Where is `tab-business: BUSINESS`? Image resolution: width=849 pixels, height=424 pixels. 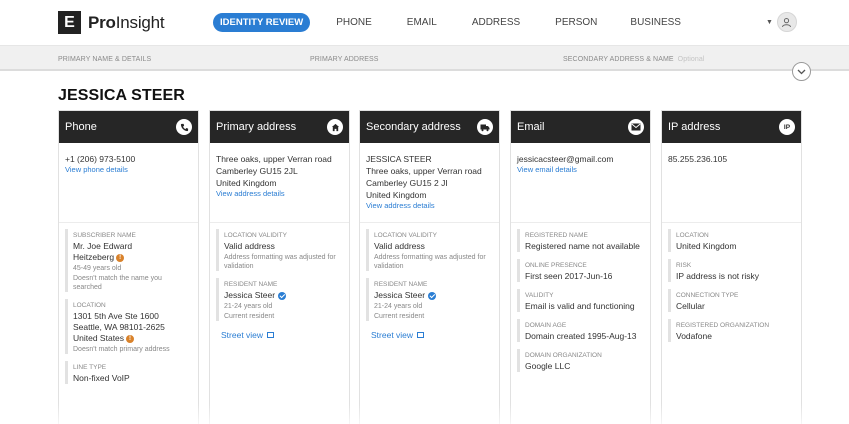 tab-business: BUSINESS is located at coordinates (655, 22).